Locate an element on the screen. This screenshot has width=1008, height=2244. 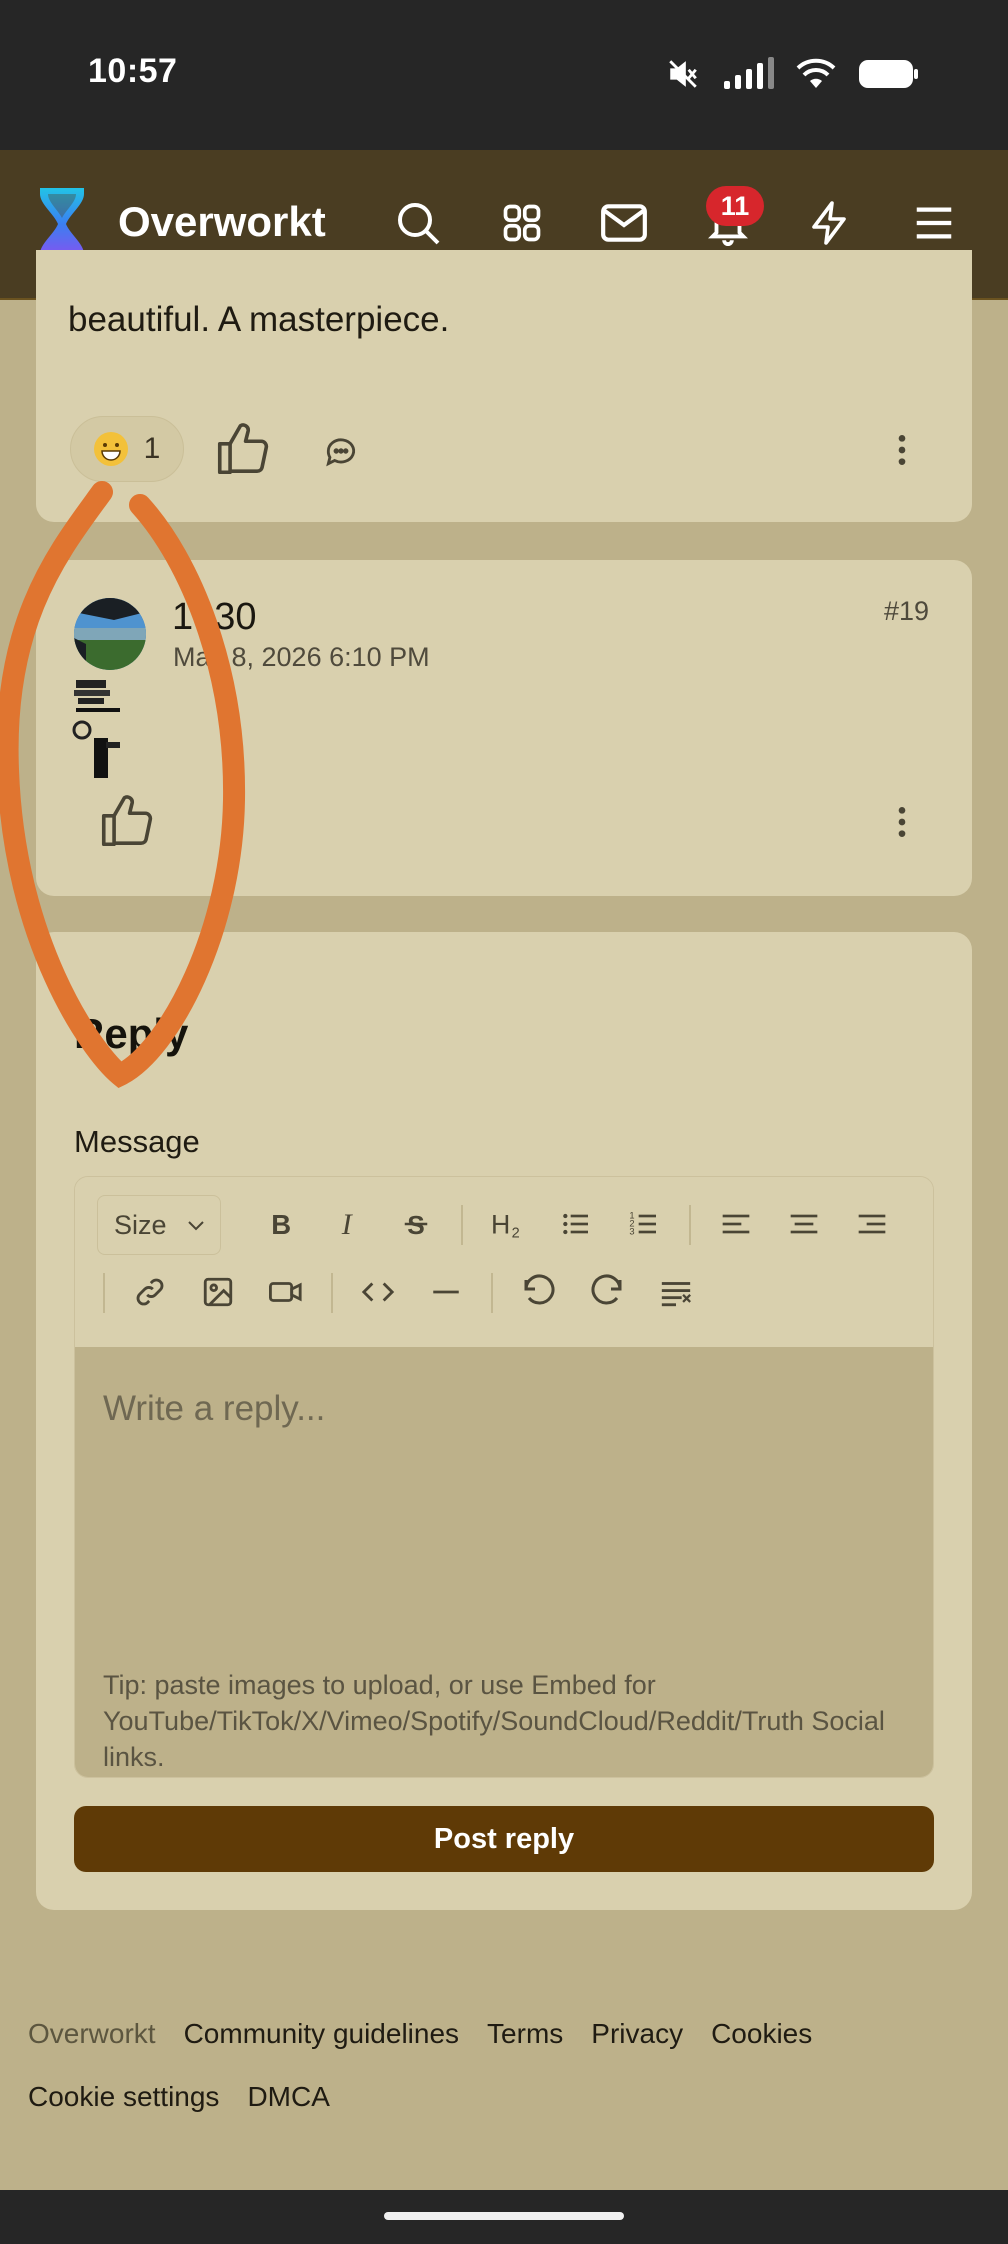
search-button is located at coordinates (418, 223).